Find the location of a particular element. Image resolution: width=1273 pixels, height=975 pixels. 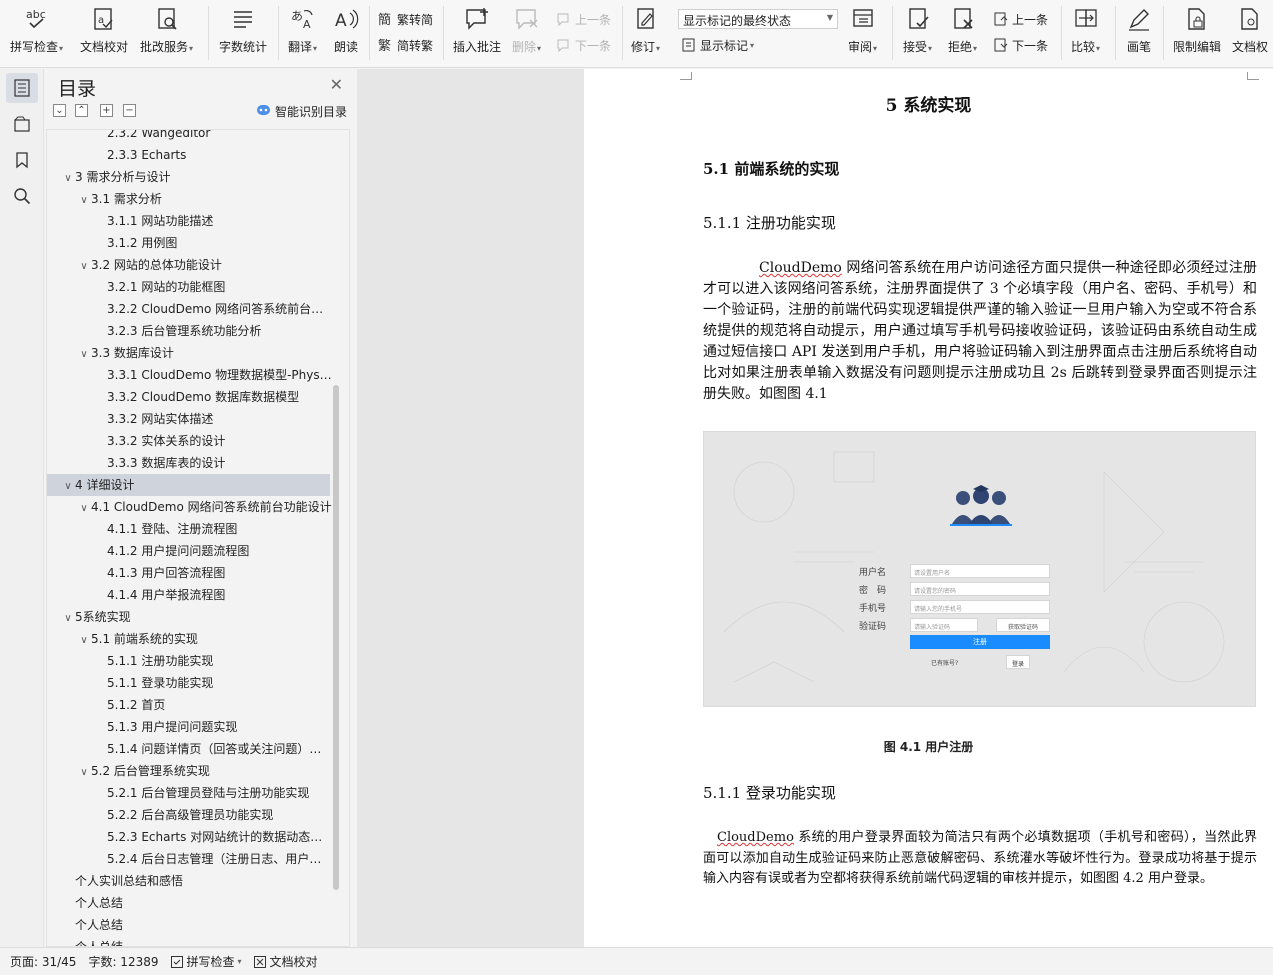

prev-comment-button: 上一条 is located at coordinates (583, 19).